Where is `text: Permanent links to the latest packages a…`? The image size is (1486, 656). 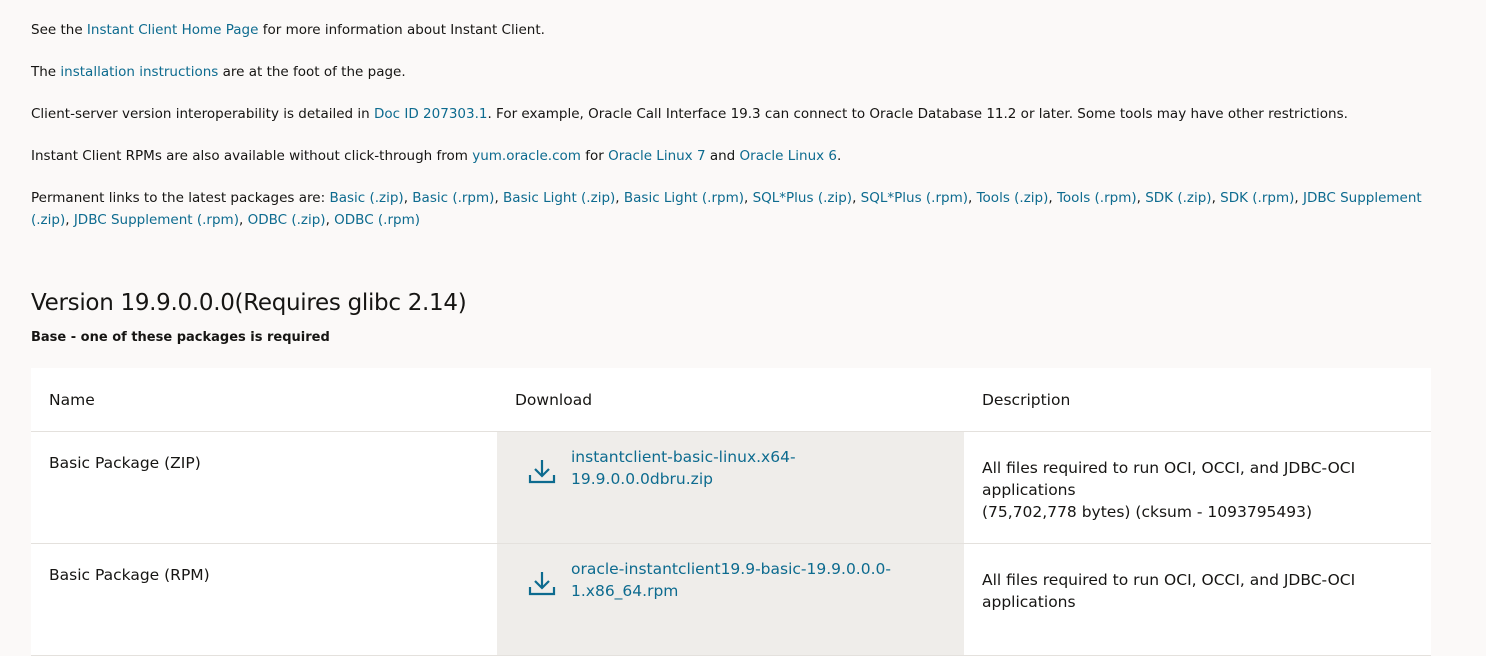
text: Permanent links to the latest packages a… is located at coordinates (180, 198).